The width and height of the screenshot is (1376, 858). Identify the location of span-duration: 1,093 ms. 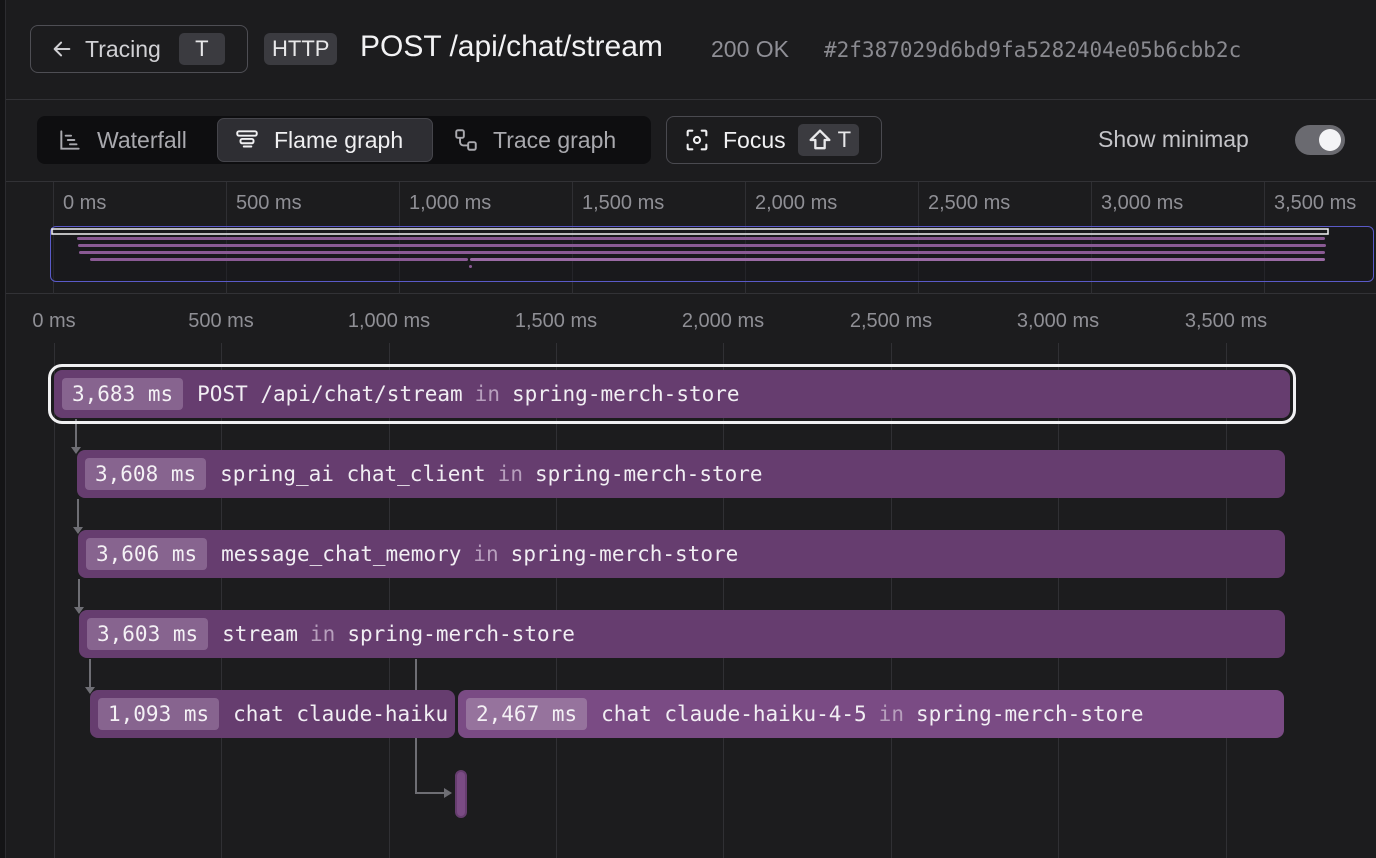
(159, 714).